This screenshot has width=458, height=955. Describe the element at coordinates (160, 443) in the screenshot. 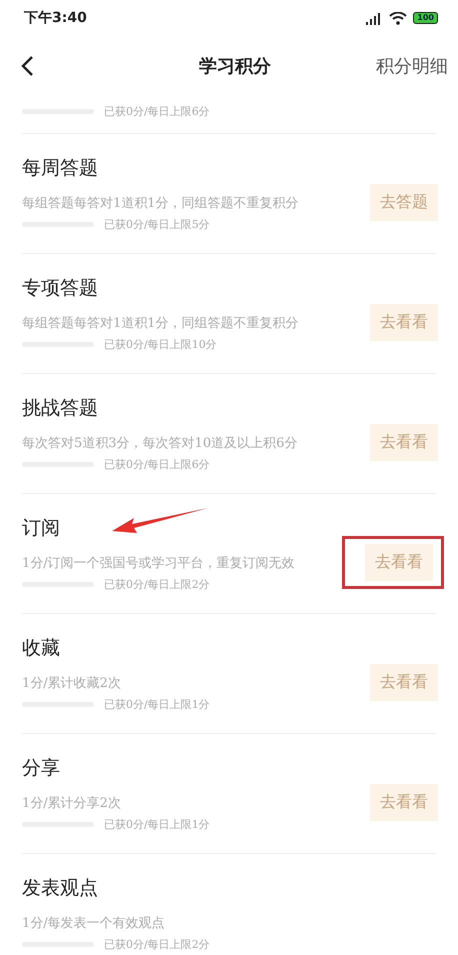

I see `task-description: 每次答对5道积3分，每次答对10道及以上积6分` at that location.